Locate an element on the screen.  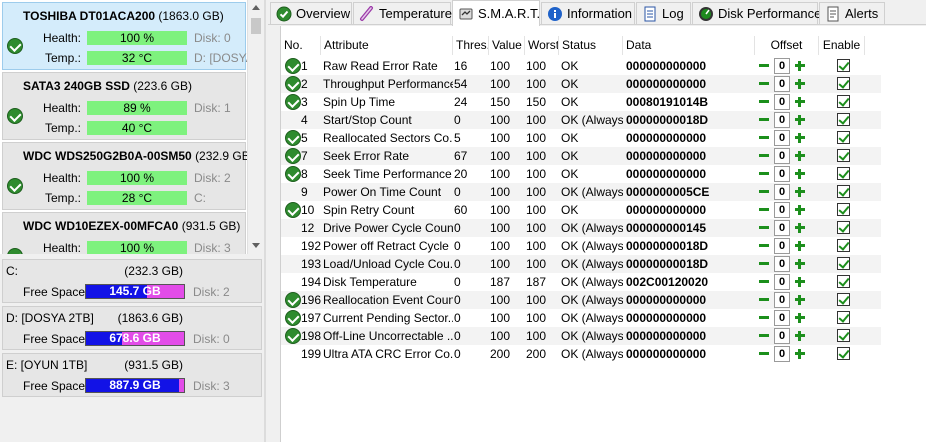
column-header-offset: Offset is located at coordinates (787, 45).